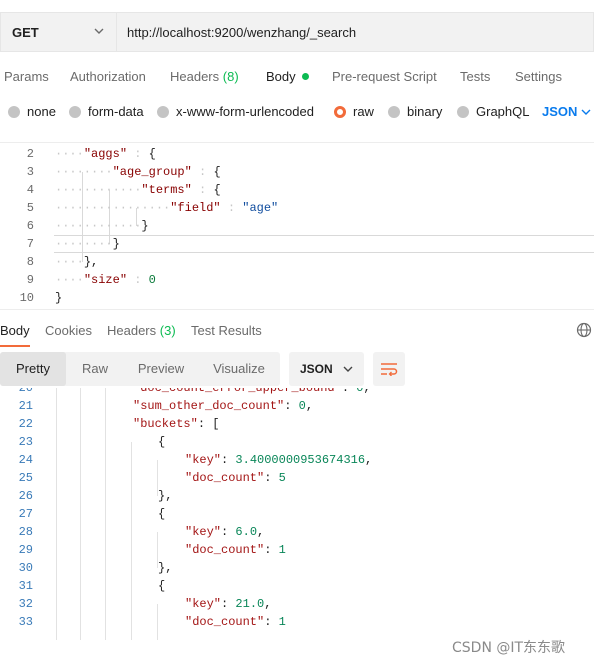  Describe the element at coordinates (33, 369) in the screenshot. I see `view-mode-pretty: Pretty` at that location.